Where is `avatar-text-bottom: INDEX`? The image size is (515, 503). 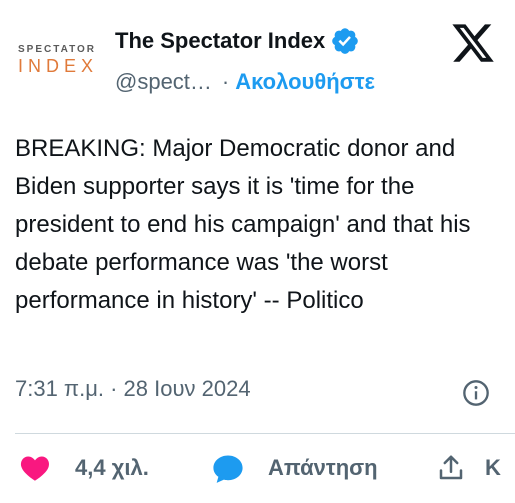 avatar-text-bottom: INDEX is located at coordinates (58, 66).